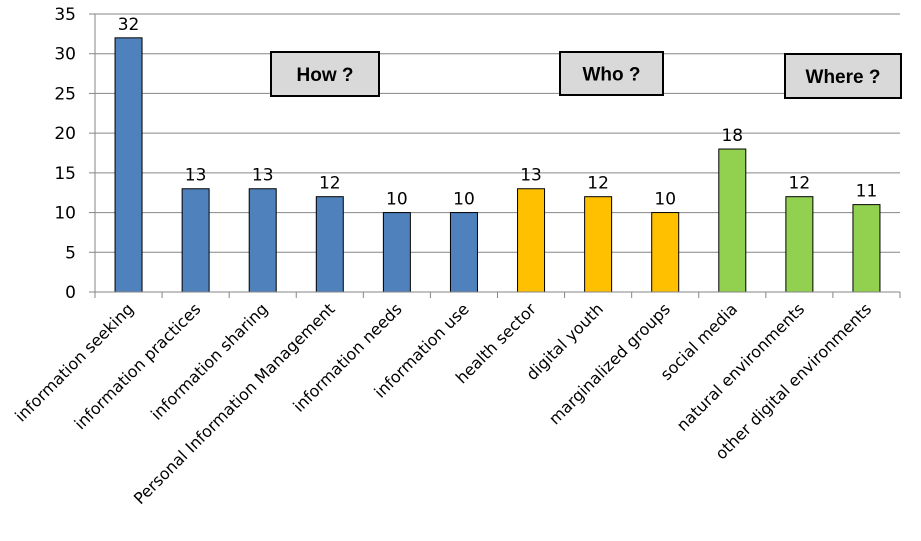  I want to click on y-tick-label: 0, so click(70, 293).